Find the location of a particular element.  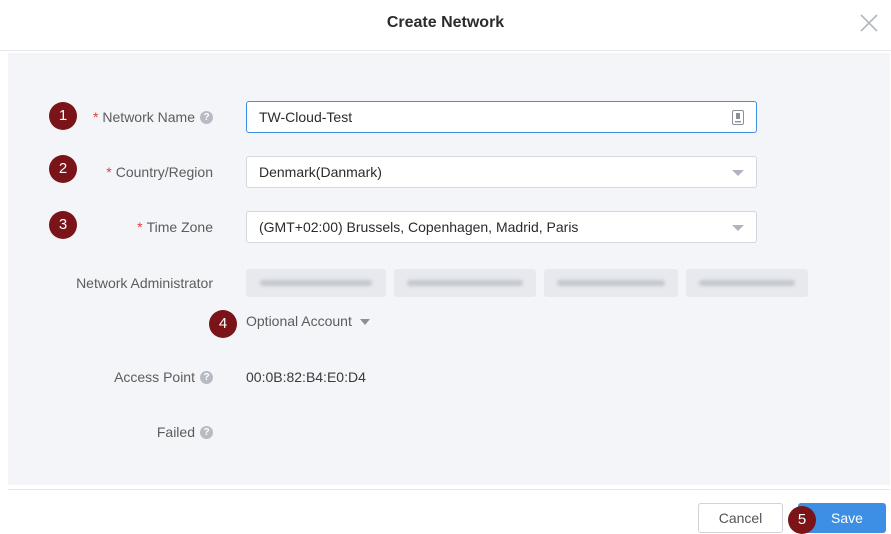

step-badge-1: 1 is located at coordinates (63, 116).